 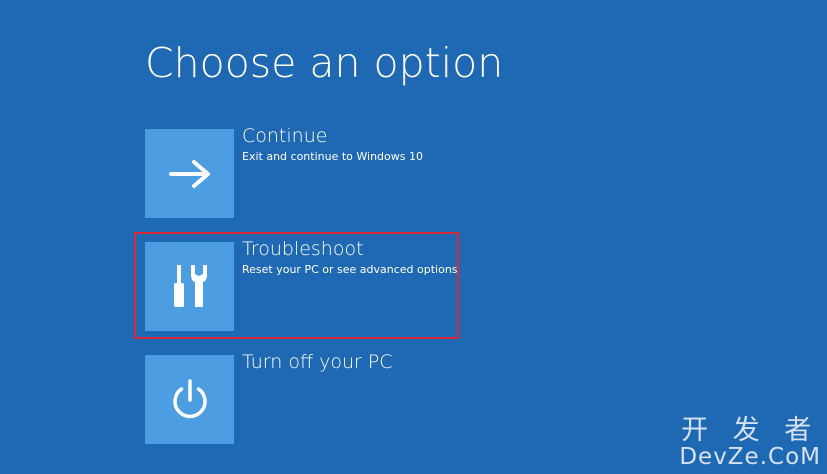 What do you see at coordinates (303, 249) in the screenshot?
I see `option-title: Troubleshoot` at bounding box center [303, 249].